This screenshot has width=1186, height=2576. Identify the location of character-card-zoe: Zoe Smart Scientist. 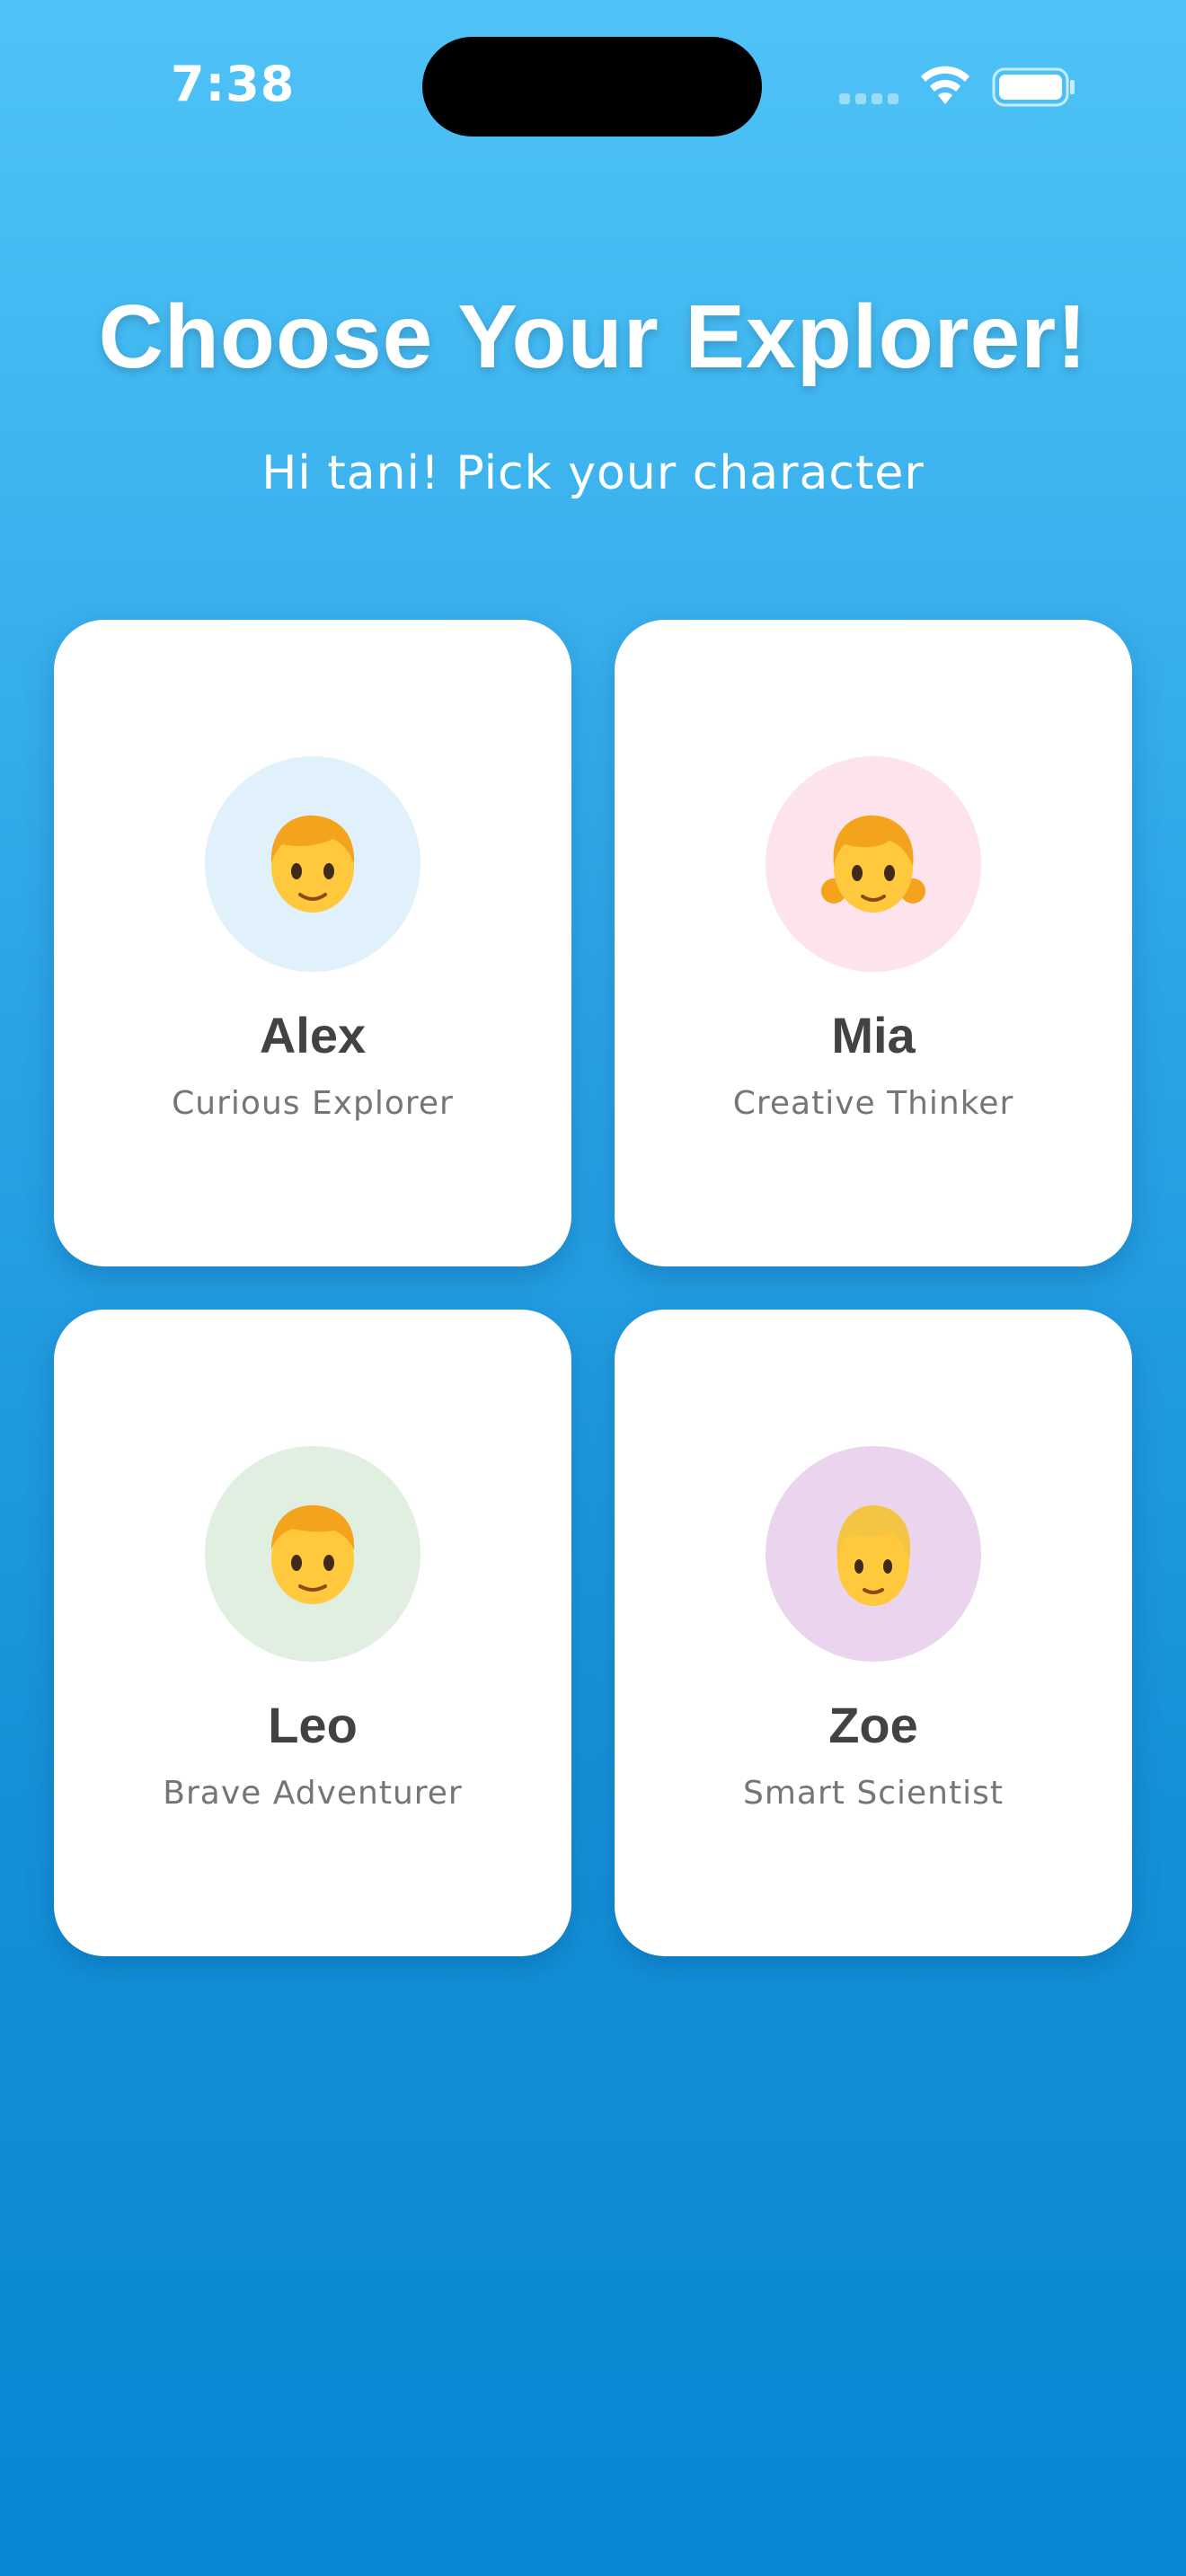
(873, 1633).